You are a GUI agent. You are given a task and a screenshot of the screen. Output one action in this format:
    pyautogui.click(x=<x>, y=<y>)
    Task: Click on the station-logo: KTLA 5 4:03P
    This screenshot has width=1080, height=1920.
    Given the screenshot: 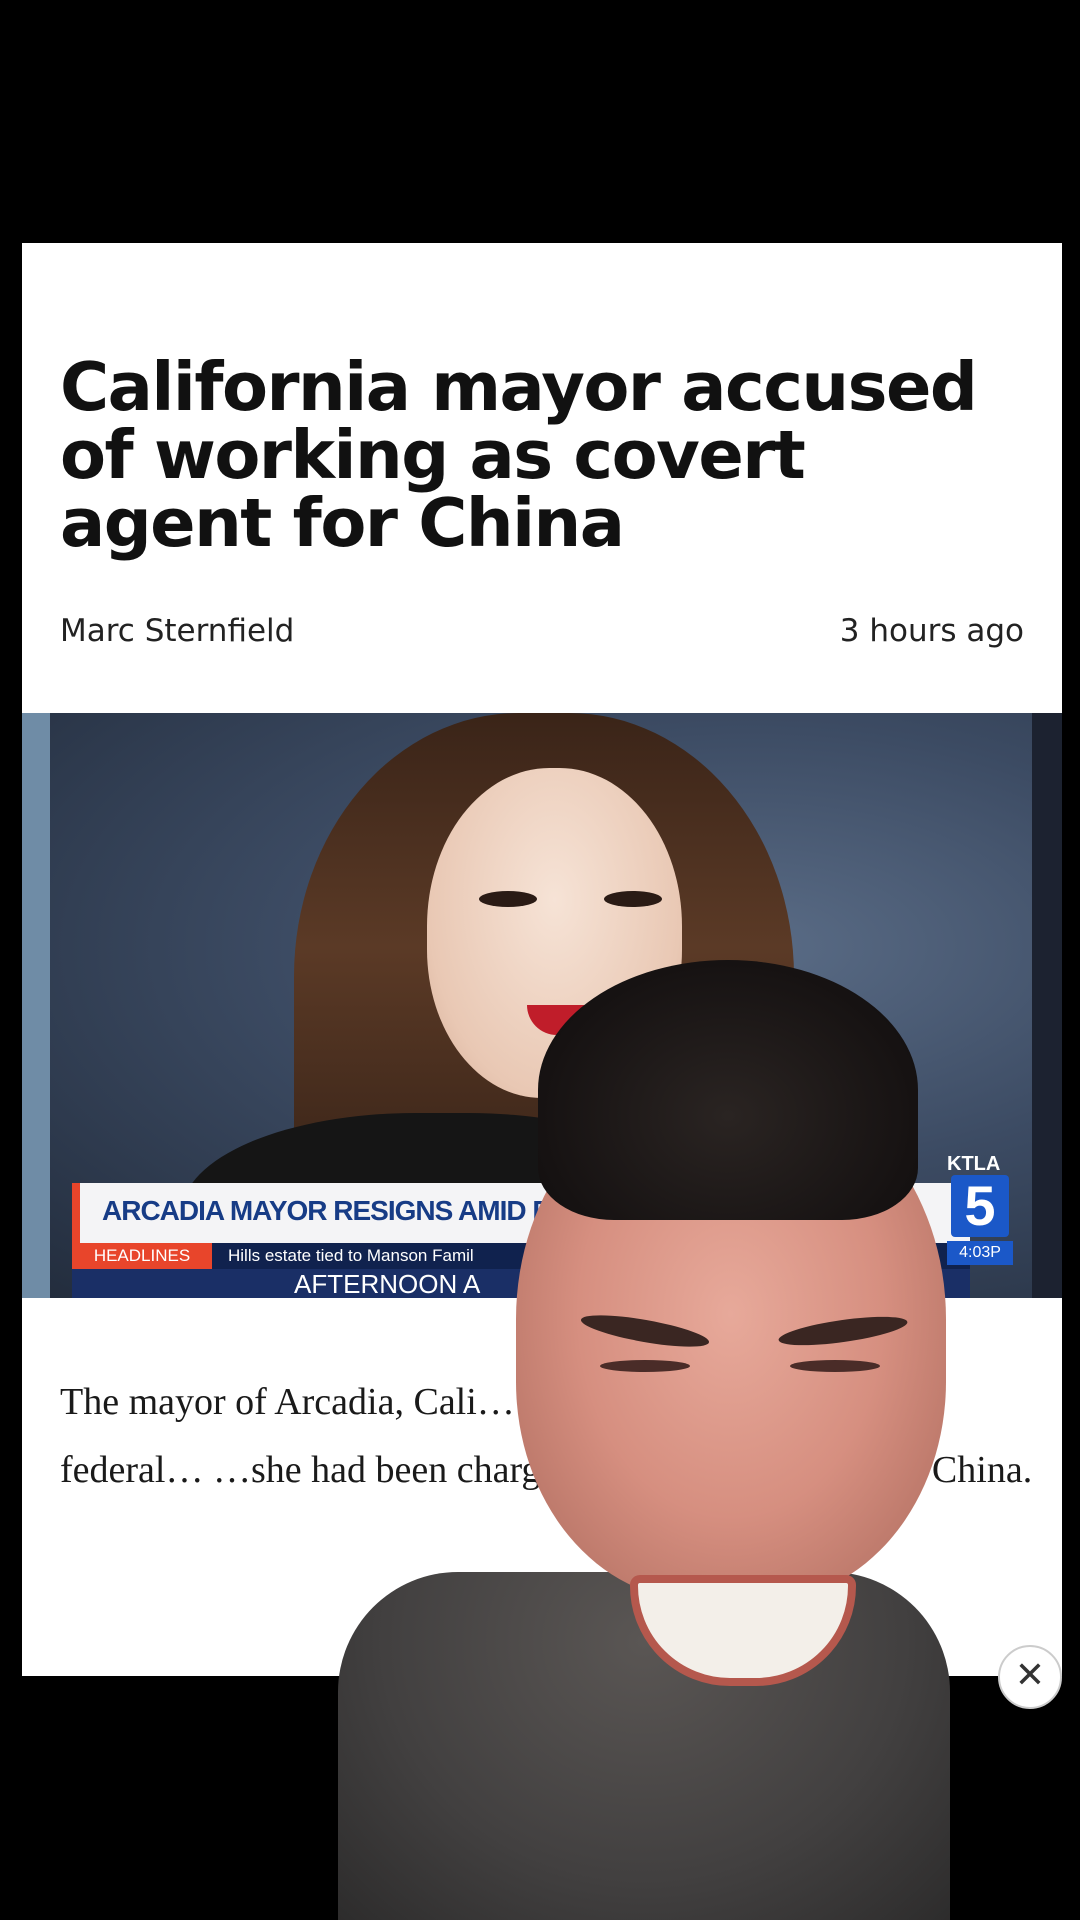 What is the action you would take?
    pyautogui.click(x=981, y=1210)
    